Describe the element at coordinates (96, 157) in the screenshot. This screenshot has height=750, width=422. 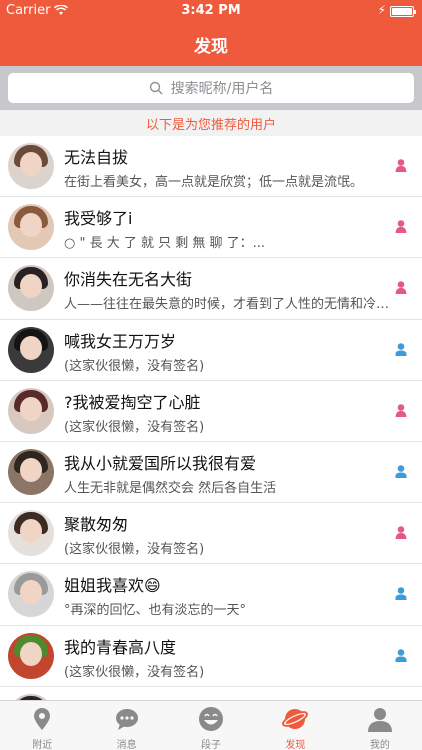
I see `user-name: 无法自拔` at that location.